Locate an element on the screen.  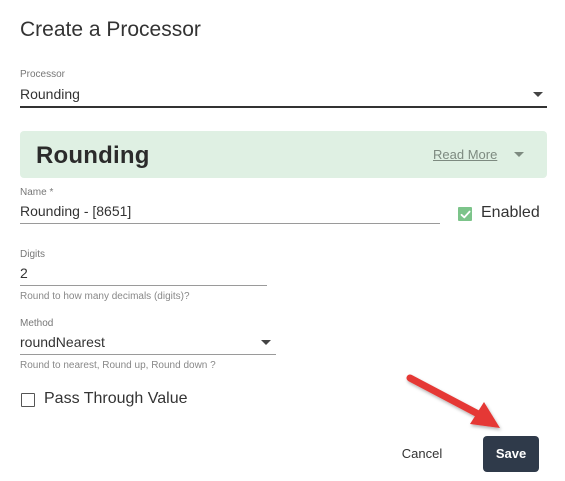
pass-through-label: Pass Through Value is located at coordinates (116, 398).